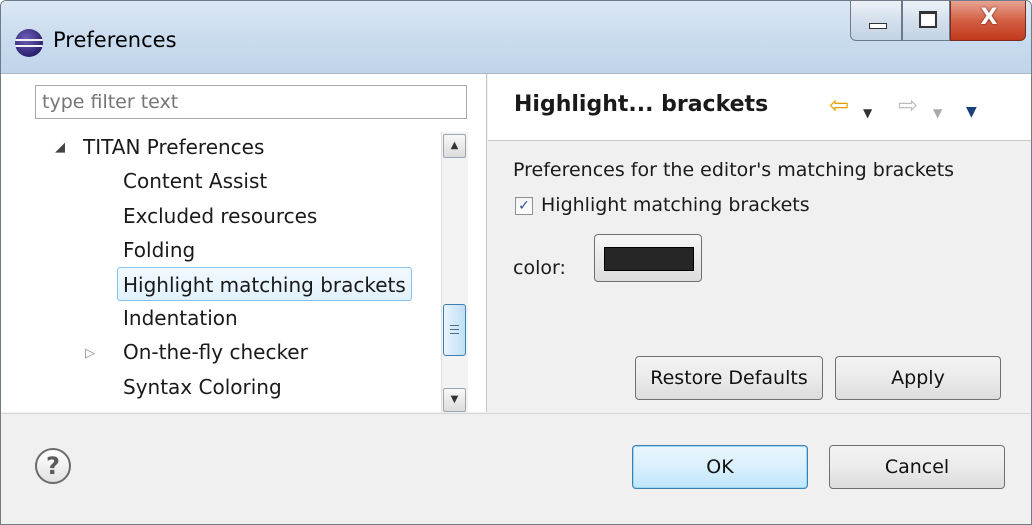  I want to click on color-swatch, so click(649, 259).